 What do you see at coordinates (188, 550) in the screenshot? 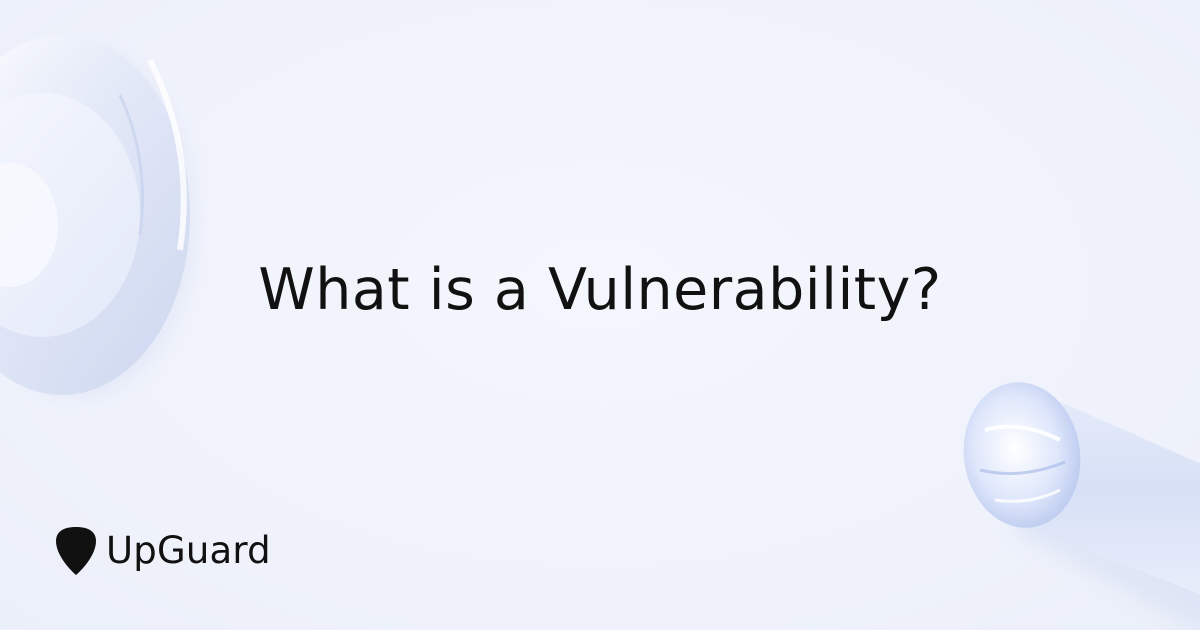
I see `brand-name: UpGuard` at bounding box center [188, 550].